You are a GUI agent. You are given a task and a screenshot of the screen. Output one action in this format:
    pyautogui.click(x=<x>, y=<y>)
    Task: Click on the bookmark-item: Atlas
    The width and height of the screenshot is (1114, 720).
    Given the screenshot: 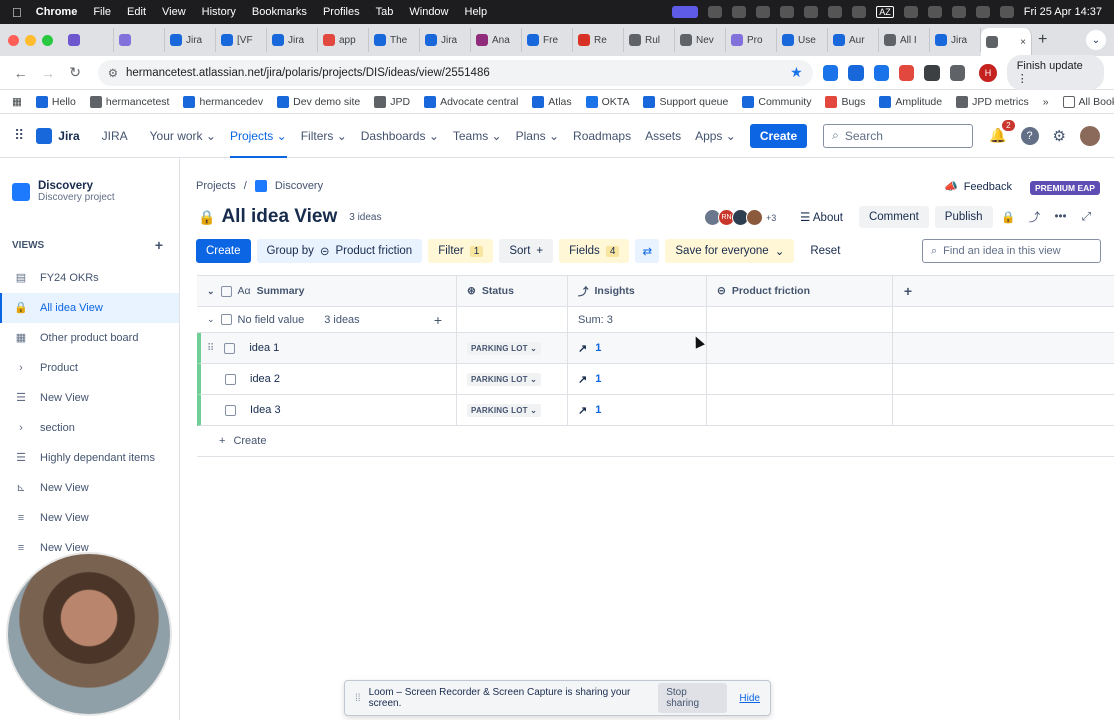 What is the action you would take?
    pyautogui.click(x=552, y=101)
    